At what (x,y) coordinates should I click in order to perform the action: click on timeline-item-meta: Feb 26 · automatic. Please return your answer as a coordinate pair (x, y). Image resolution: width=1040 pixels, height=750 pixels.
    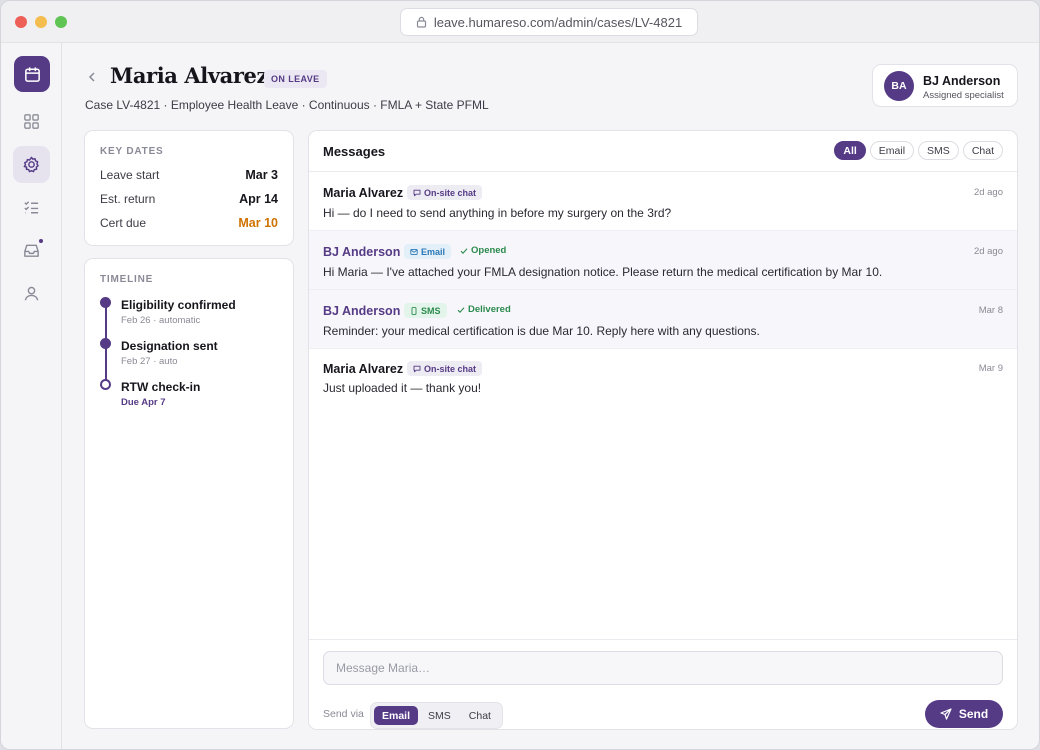
    Looking at the image, I should click on (161, 320).